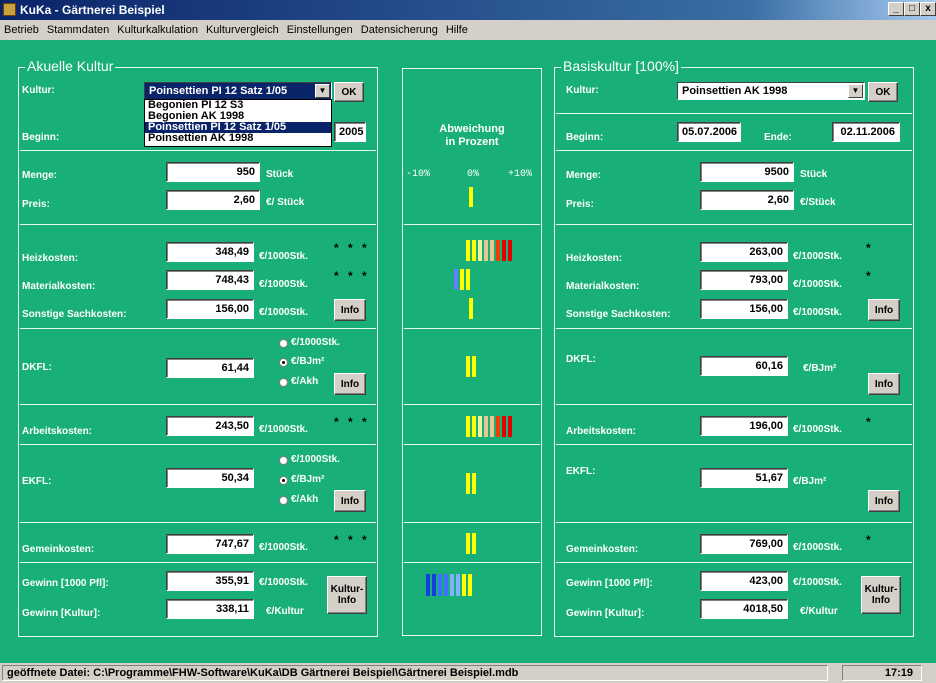  What do you see at coordinates (602, 549) in the screenshot?
I see `right-gem-label: Gemeinkosten:` at bounding box center [602, 549].